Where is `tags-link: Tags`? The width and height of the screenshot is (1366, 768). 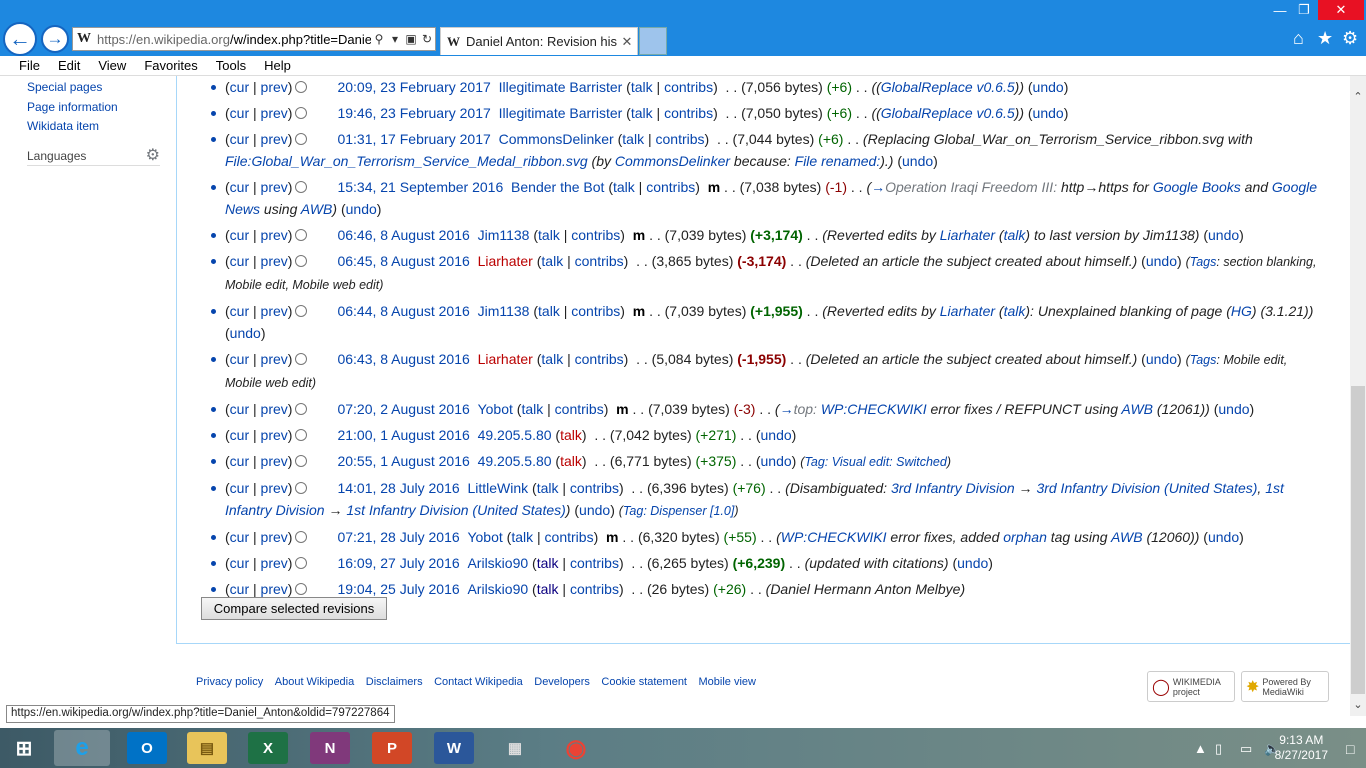 tags-link: Tags is located at coordinates (1203, 360).